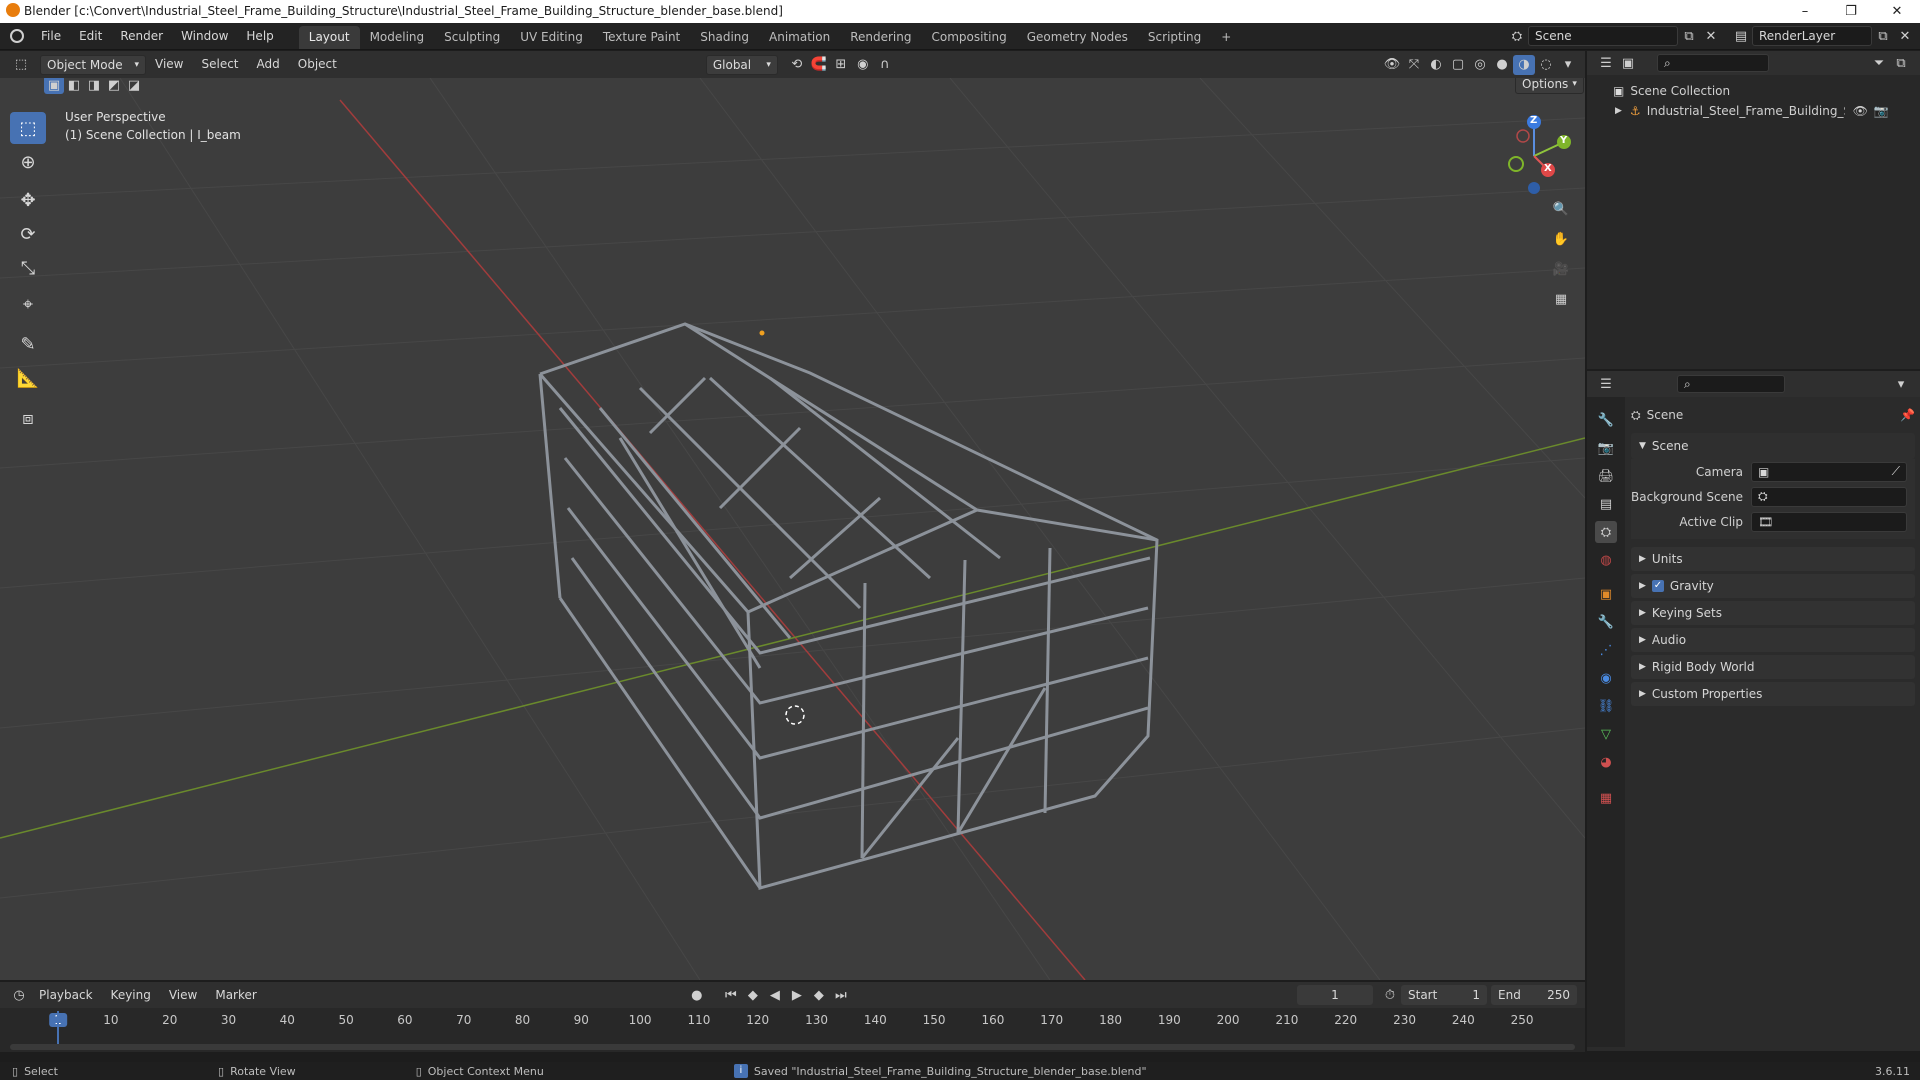  What do you see at coordinates (1713, 63) in the screenshot?
I see `outliner-search-input: ⌕` at bounding box center [1713, 63].